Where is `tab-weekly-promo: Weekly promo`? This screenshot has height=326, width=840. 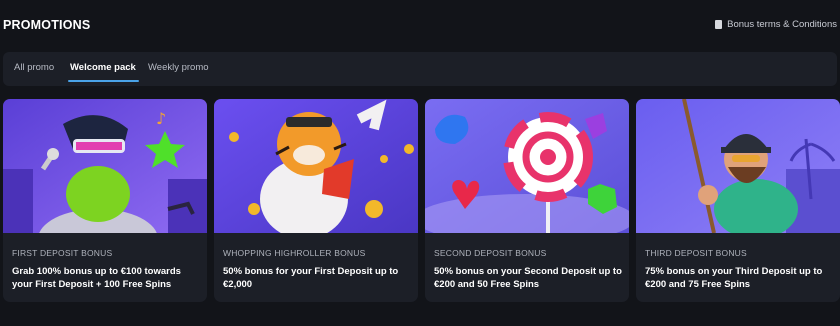 tab-weekly-promo: Weekly promo is located at coordinates (178, 67).